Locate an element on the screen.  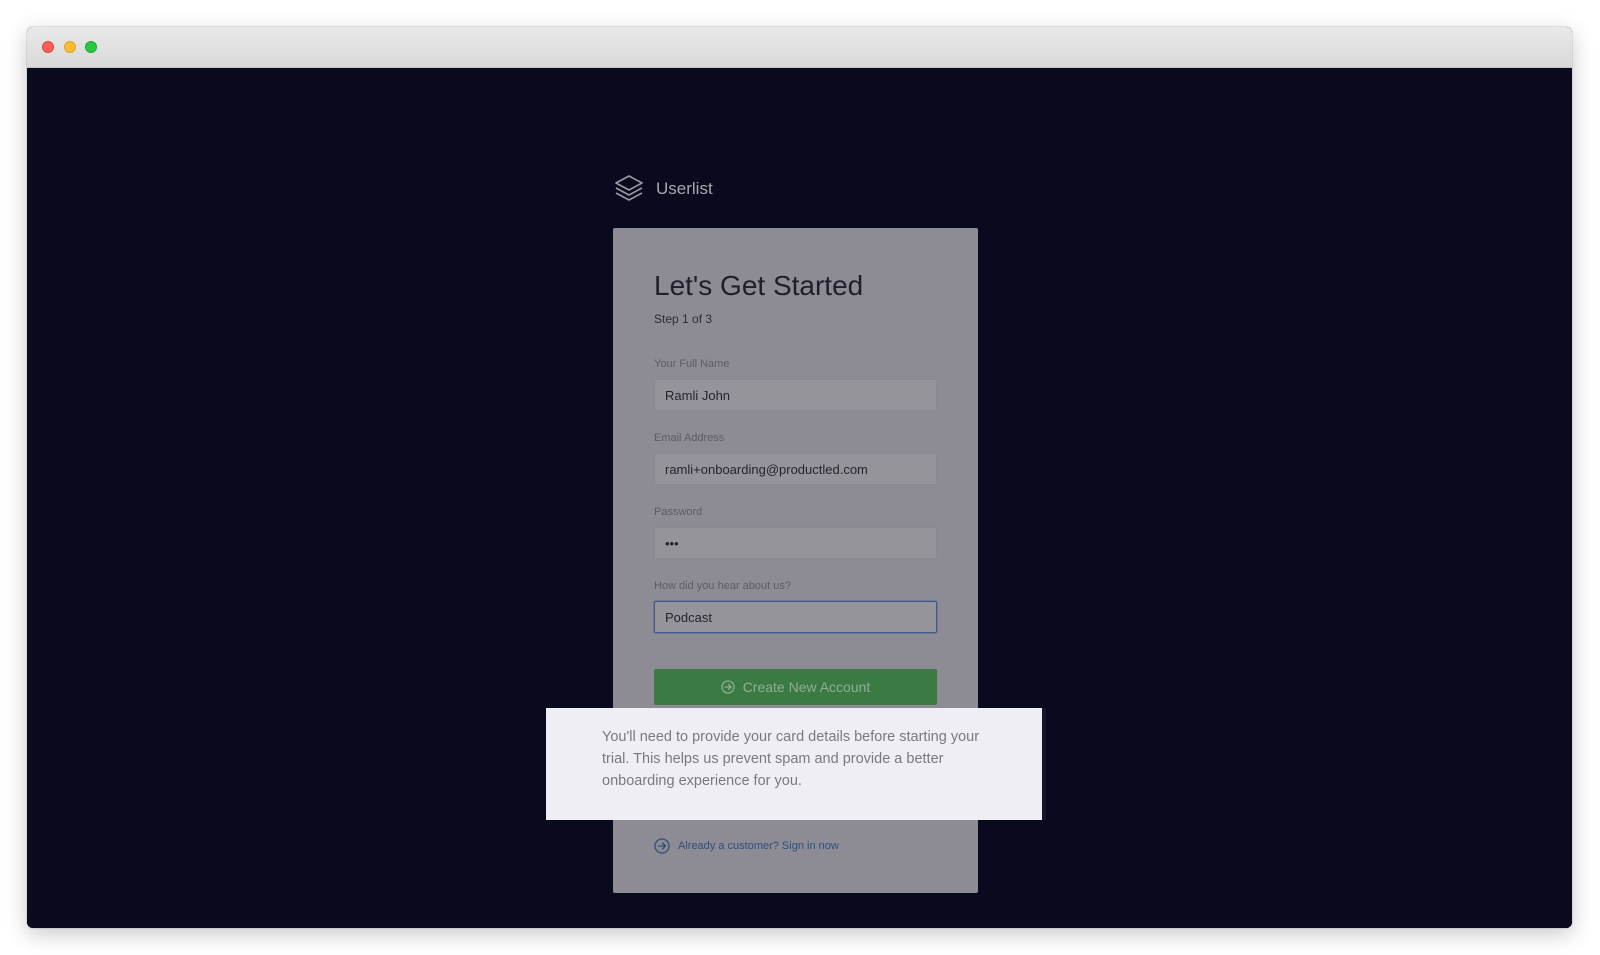
email-input is located at coordinates (795, 469).